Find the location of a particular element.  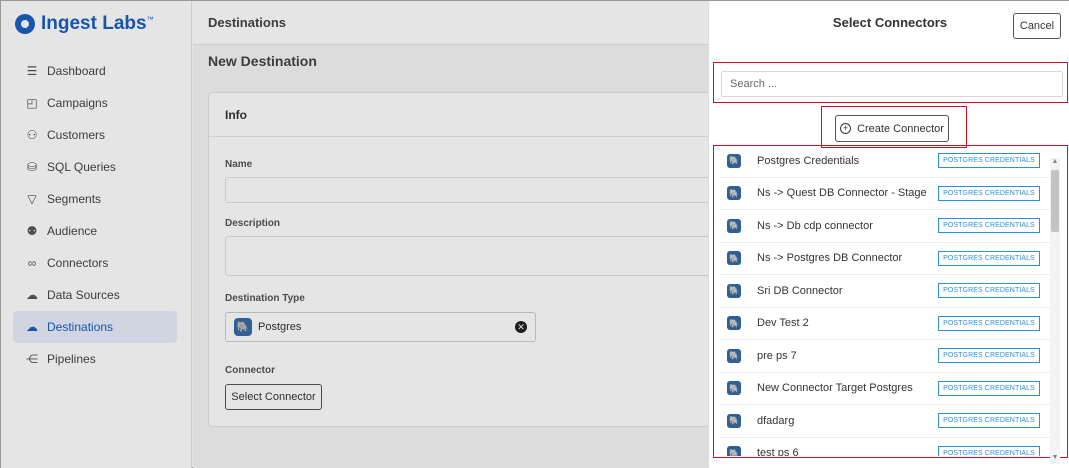

connector-name: Postgres Credentials is located at coordinates (808, 160).